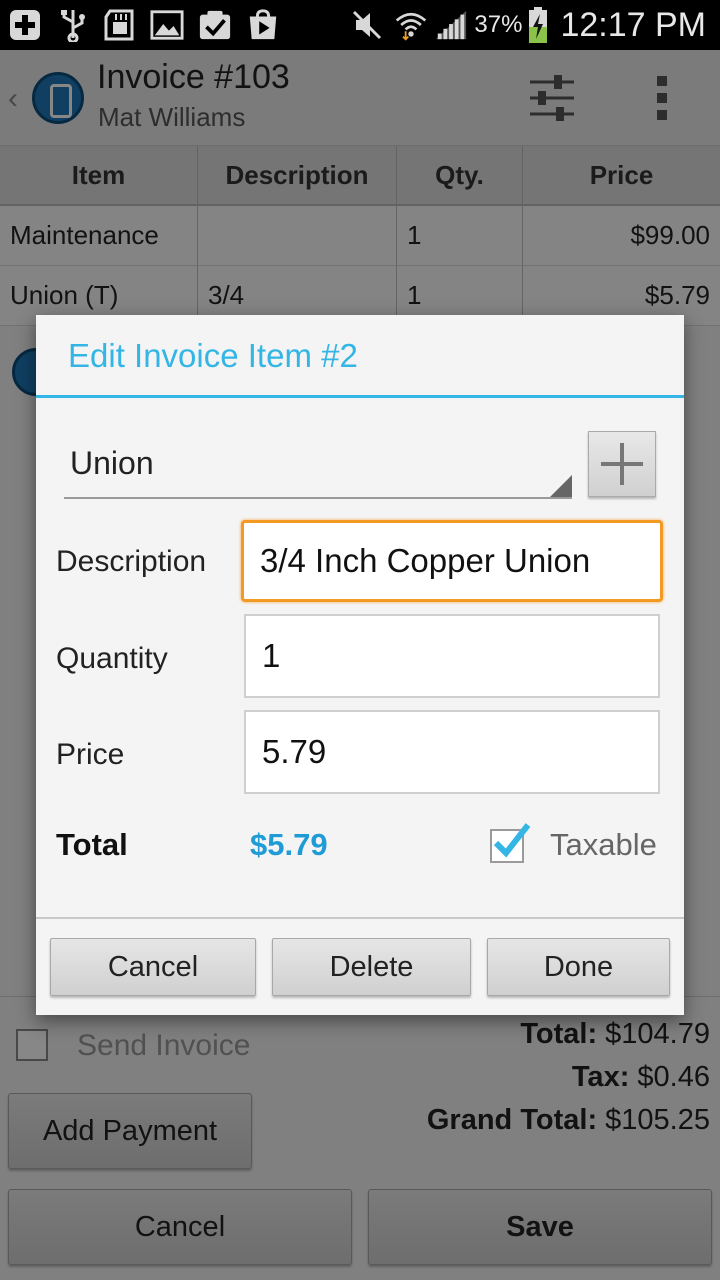 The width and height of the screenshot is (720, 1280). What do you see at coordinates (452, 561) in the screenshot?
I see `description-input: 3/4 Inch Copper Union` at bounding box center [452, 561].